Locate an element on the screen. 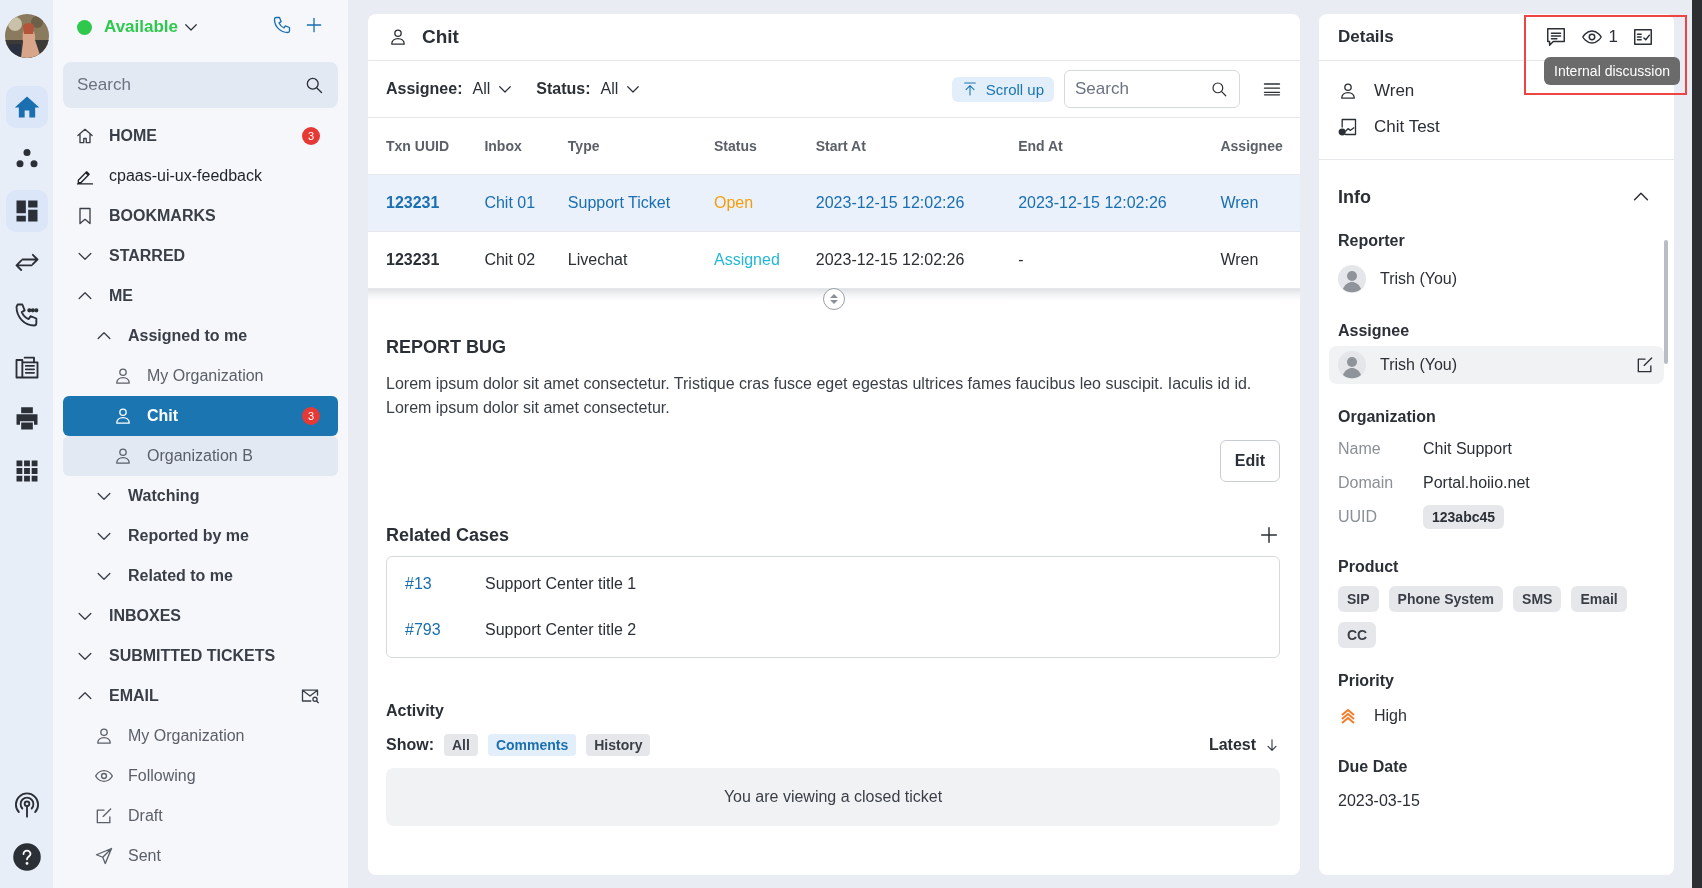 The width and height of the screenshot is (1702, 888). assignee-field: Trish (You) is located at coordinates (1496, 365).